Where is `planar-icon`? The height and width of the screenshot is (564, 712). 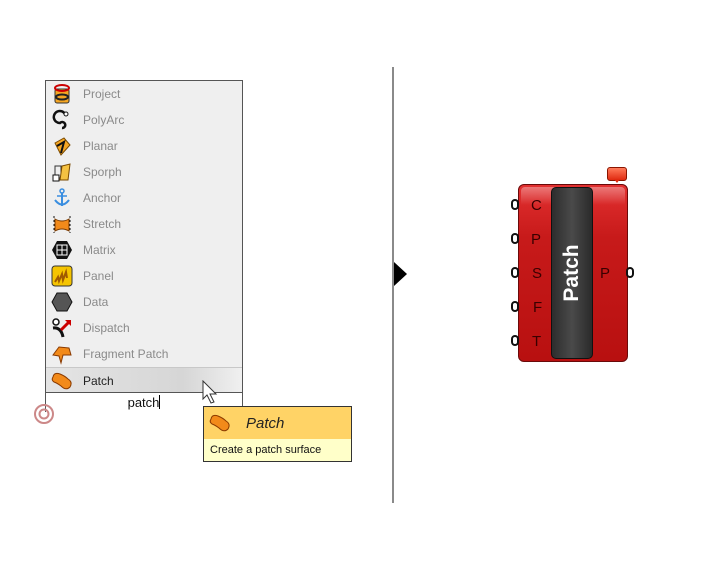 planar-icon is located at coordinates (62, 146).